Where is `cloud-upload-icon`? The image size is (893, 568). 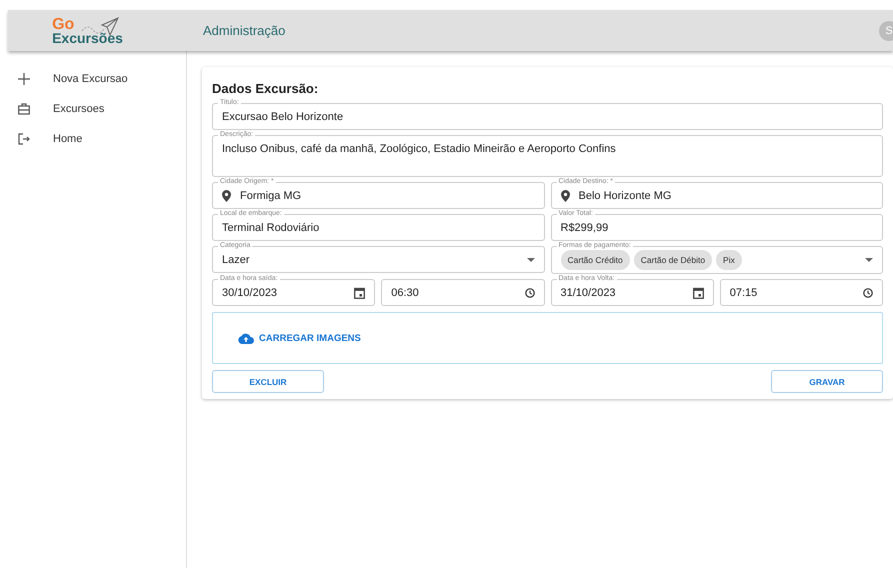
cloud-upload-icon is located at coordinates (246, 338).